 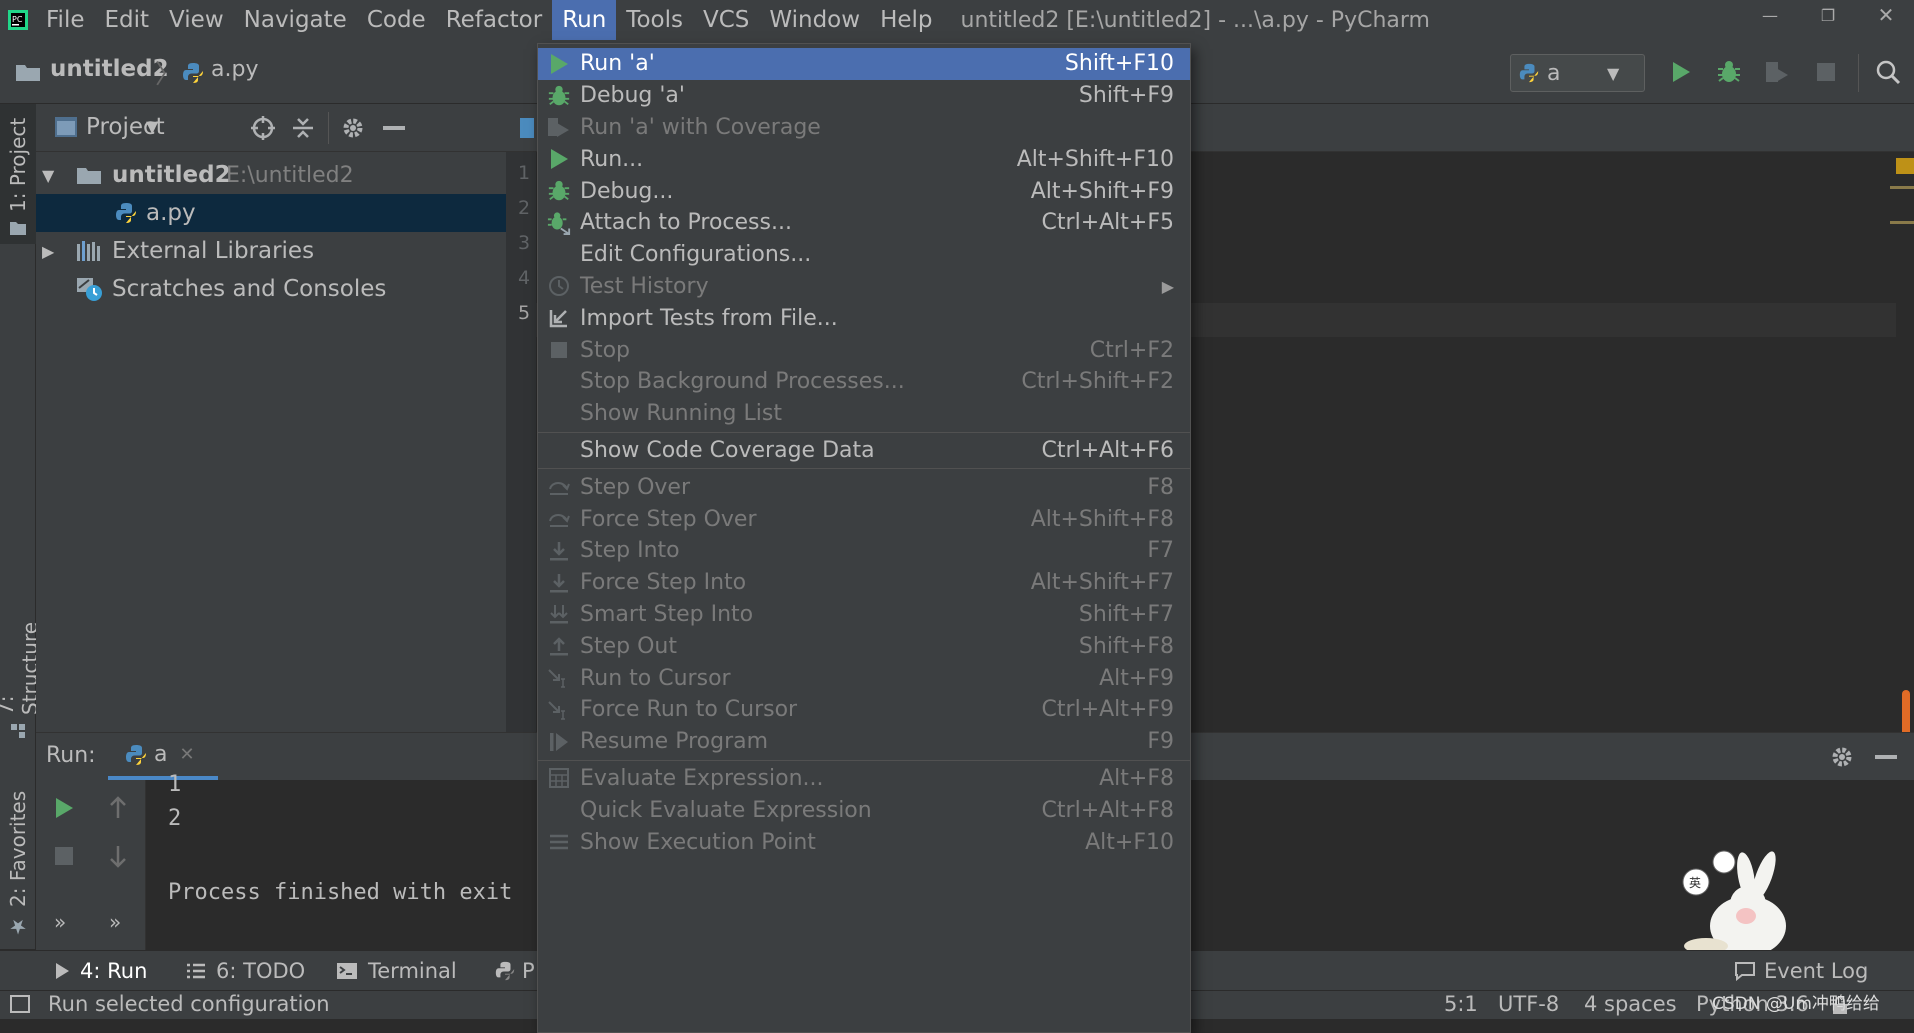 I want to click on tree-external-libraries: ▶ External Libraries, so click(x=271, y=251).